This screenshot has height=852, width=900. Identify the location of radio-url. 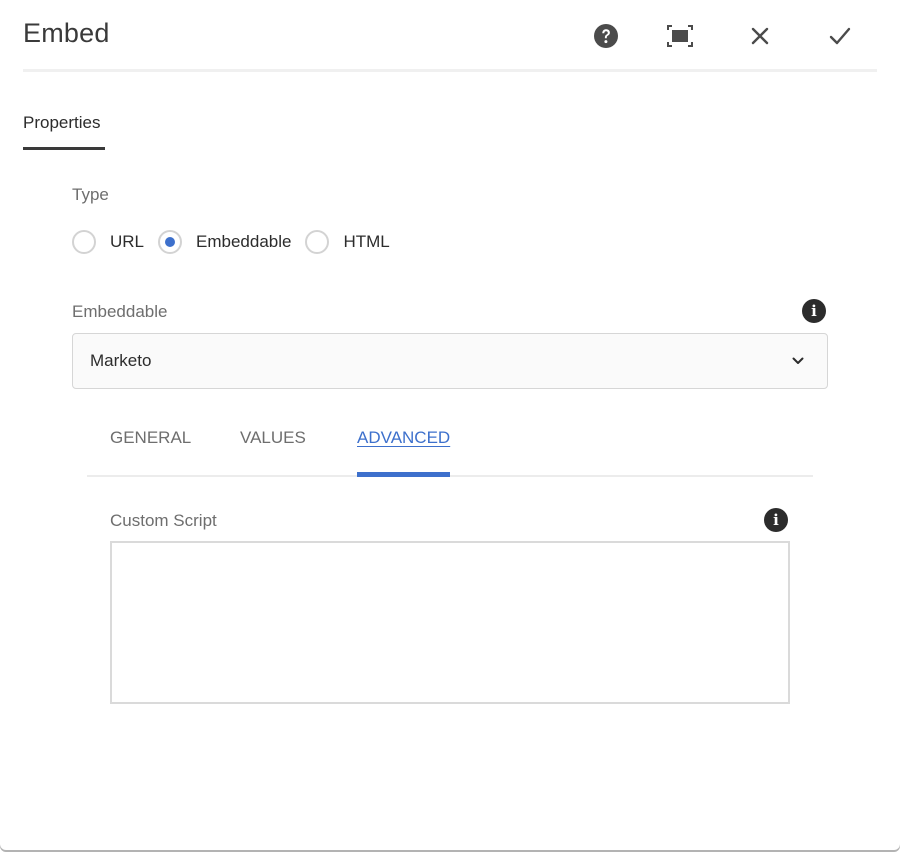
(84, 242).